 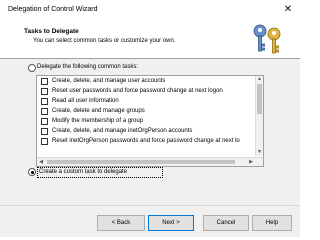 I want to click on horizontal-scroll-thumb, so click(x=141, y=162).